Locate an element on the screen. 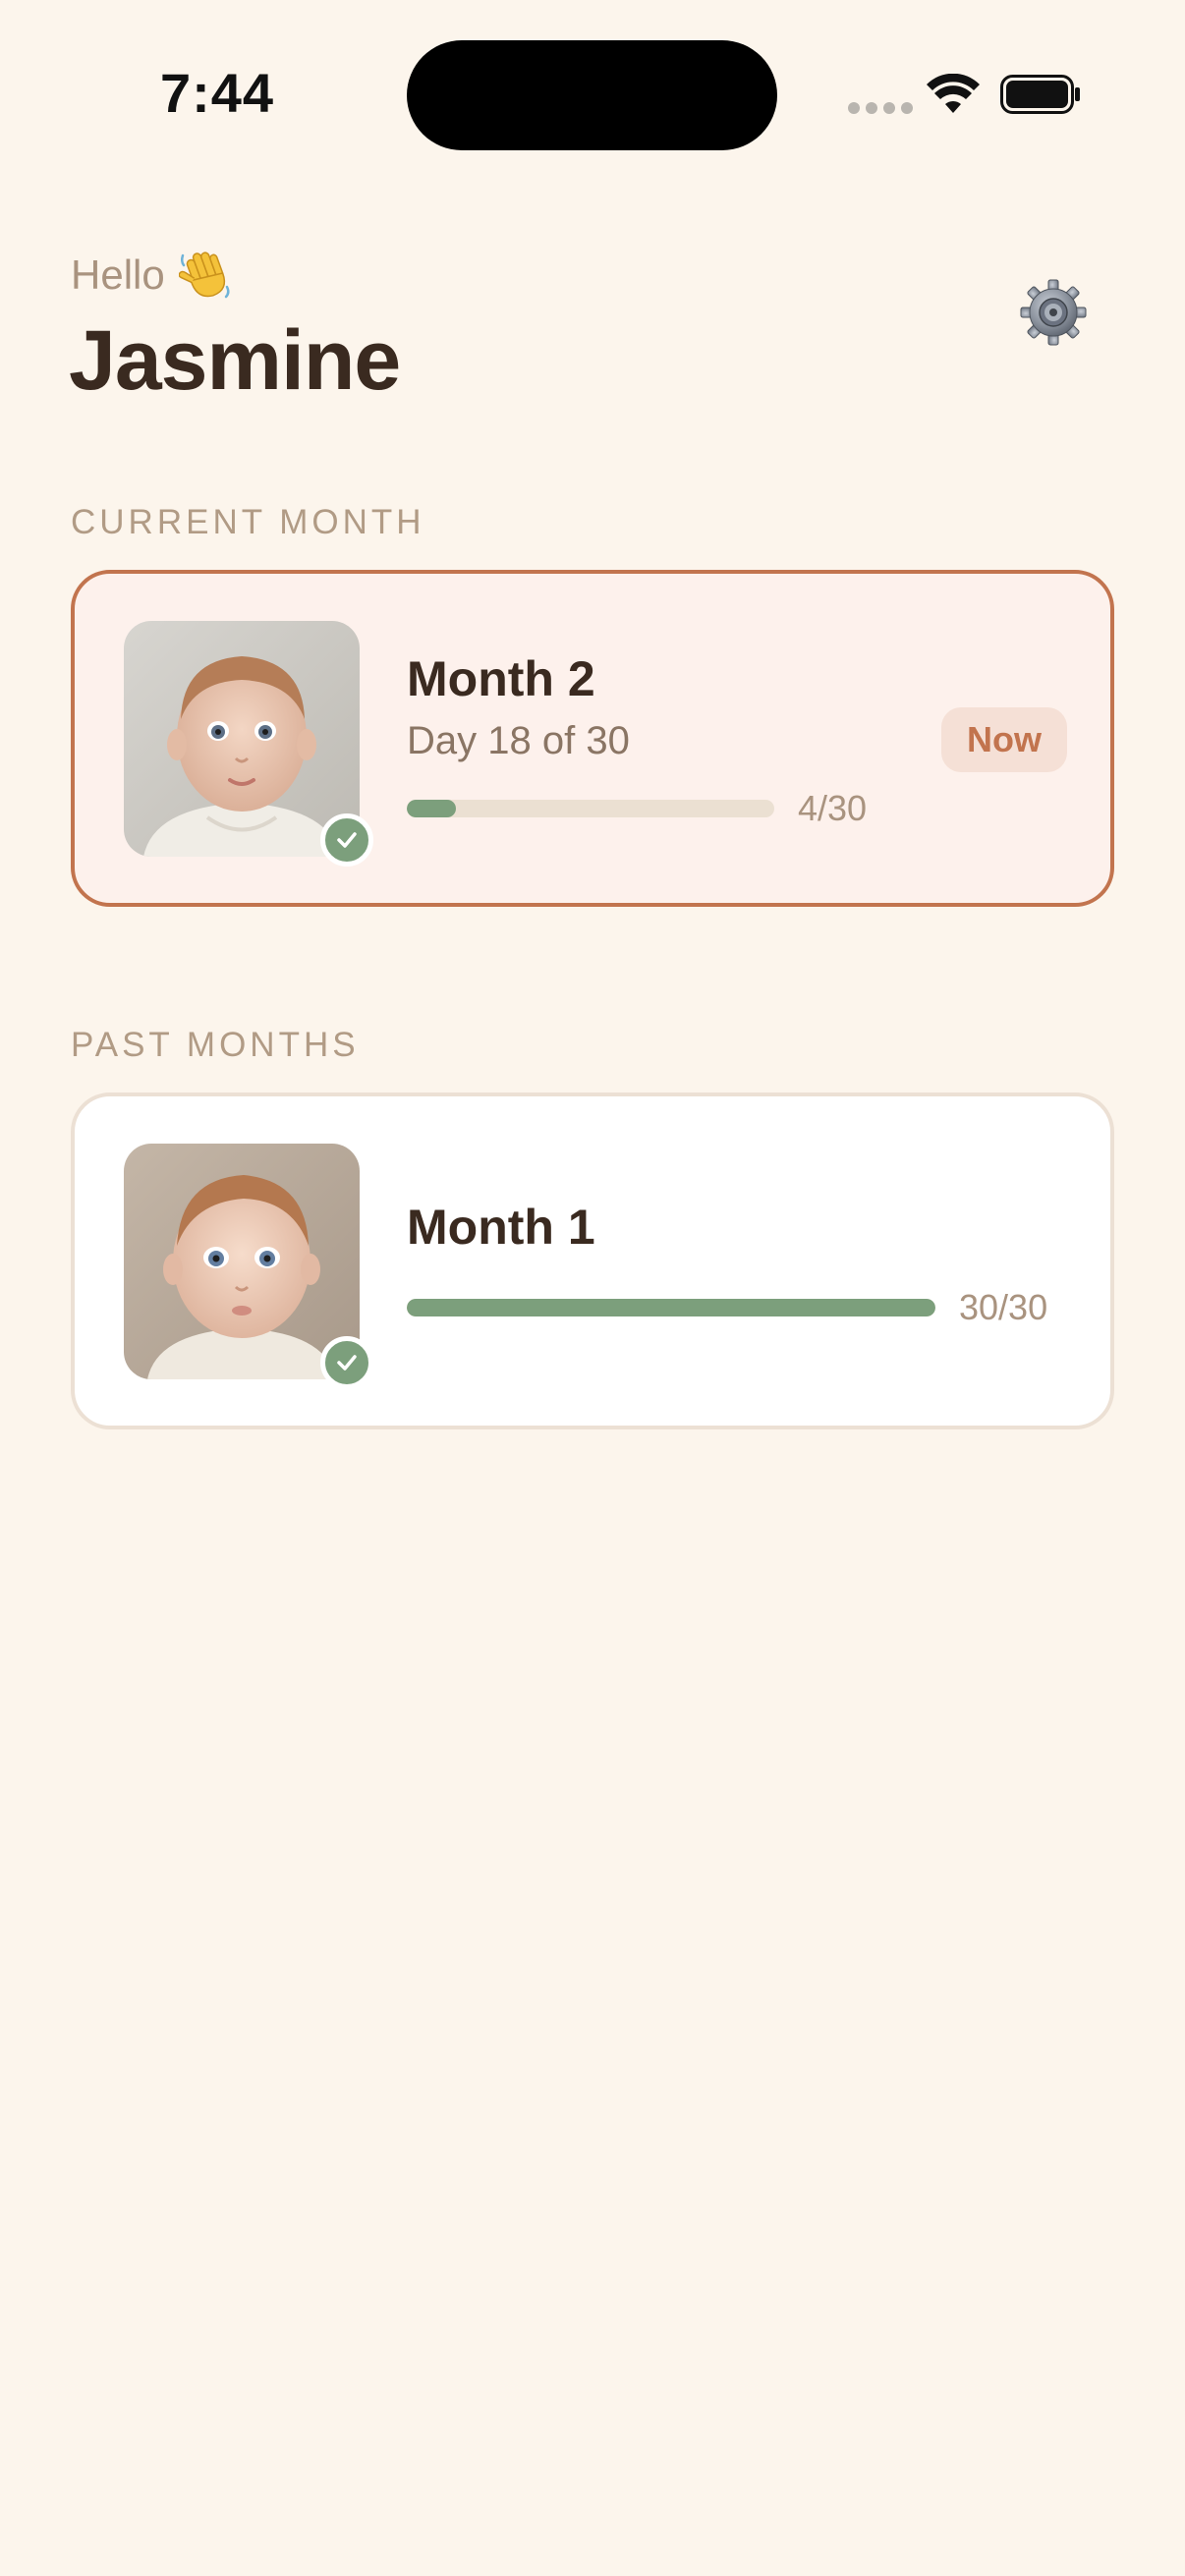 The image size is (1185, 2576). greeting: Hello is located at coordinates (152, 275).